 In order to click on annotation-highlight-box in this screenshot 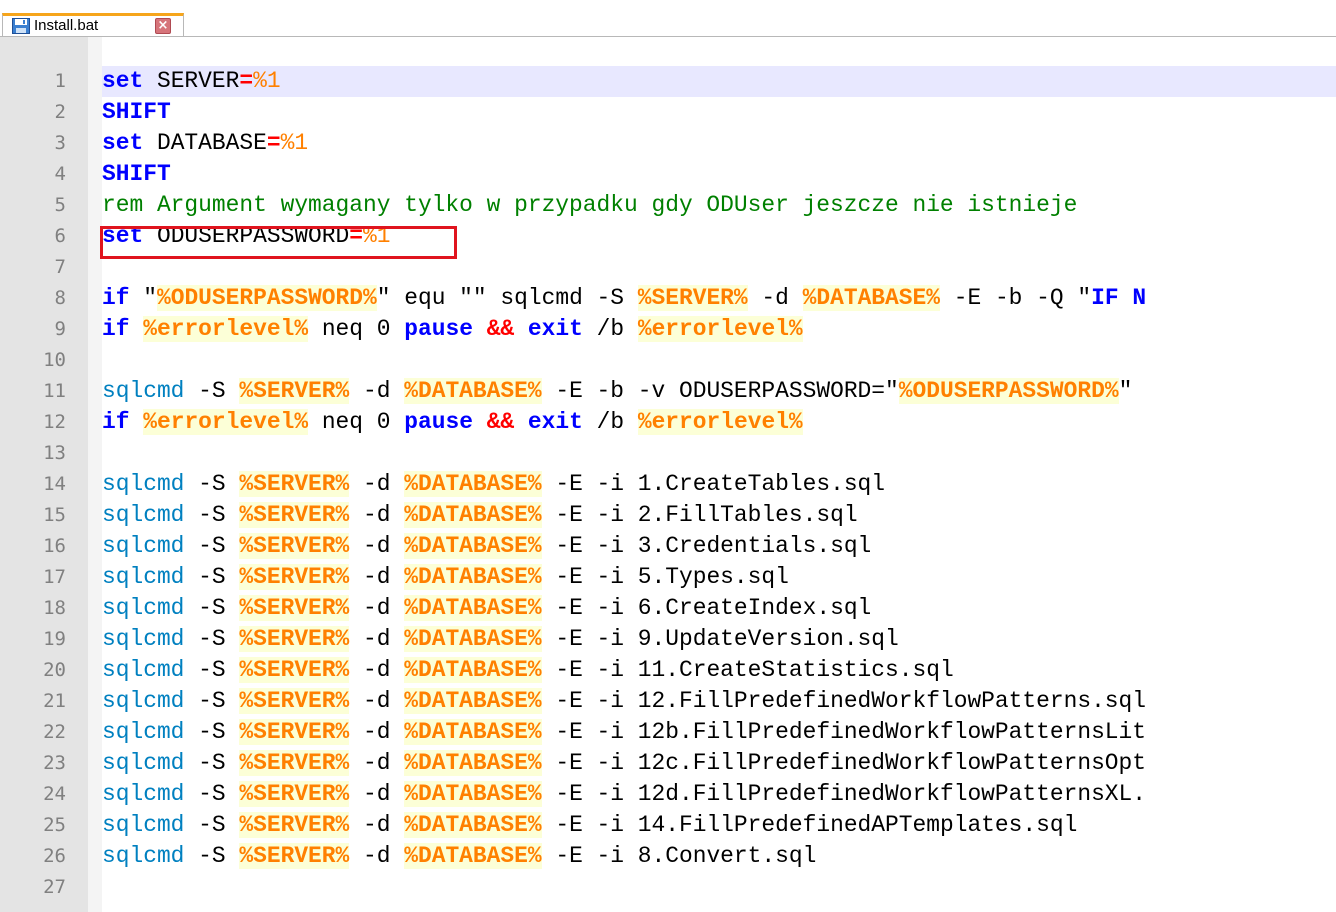, I will do `click(278, 242)`.